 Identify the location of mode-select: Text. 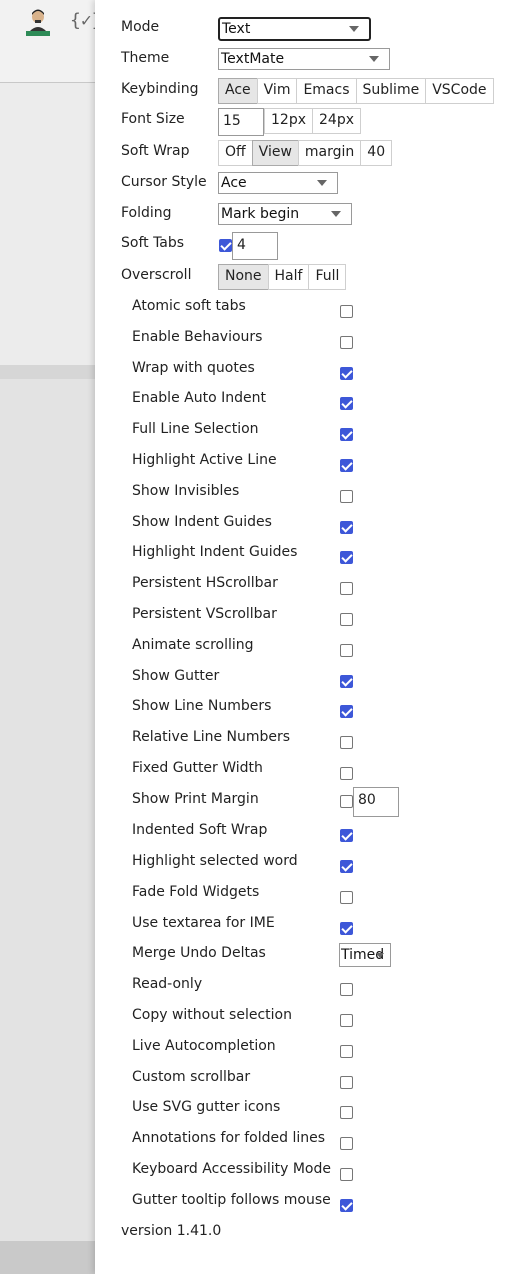
(294, 29).